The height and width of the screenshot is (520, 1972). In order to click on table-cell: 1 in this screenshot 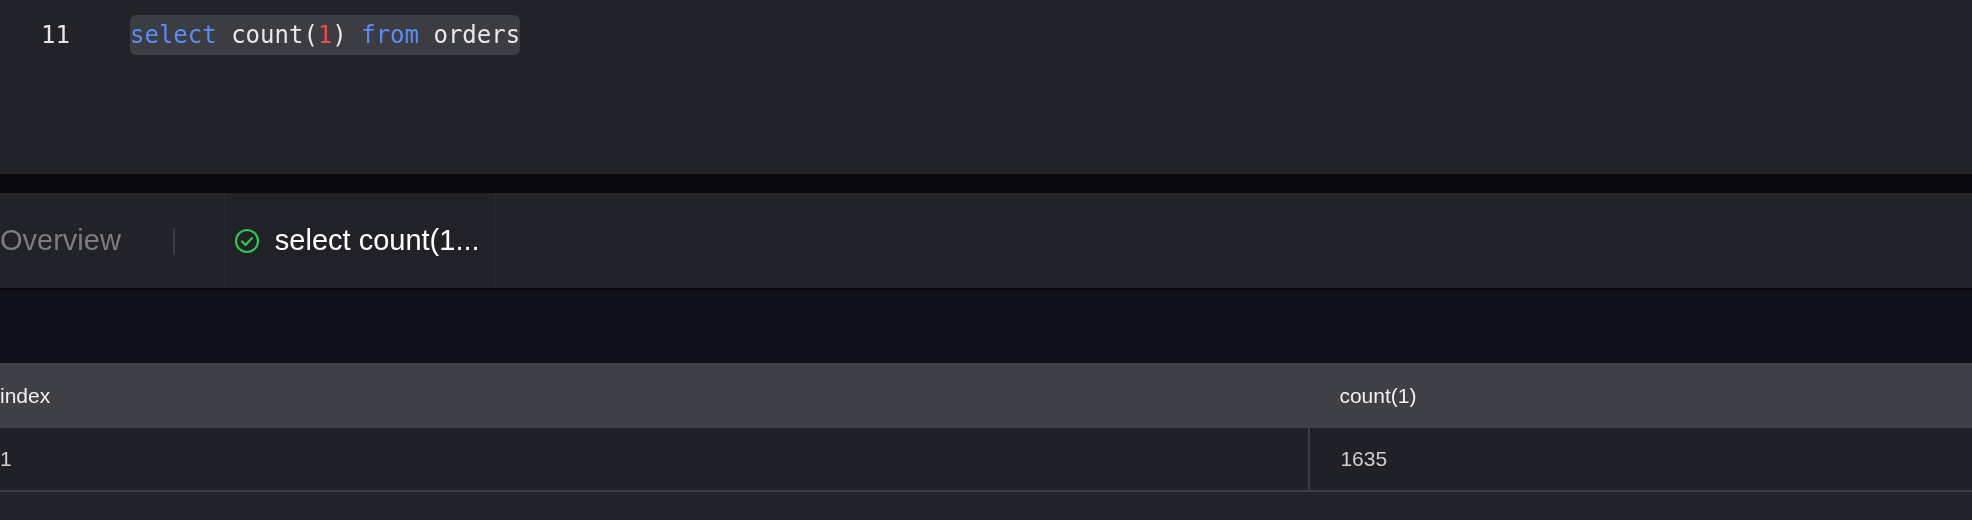, I will do `click(655, 459)`.